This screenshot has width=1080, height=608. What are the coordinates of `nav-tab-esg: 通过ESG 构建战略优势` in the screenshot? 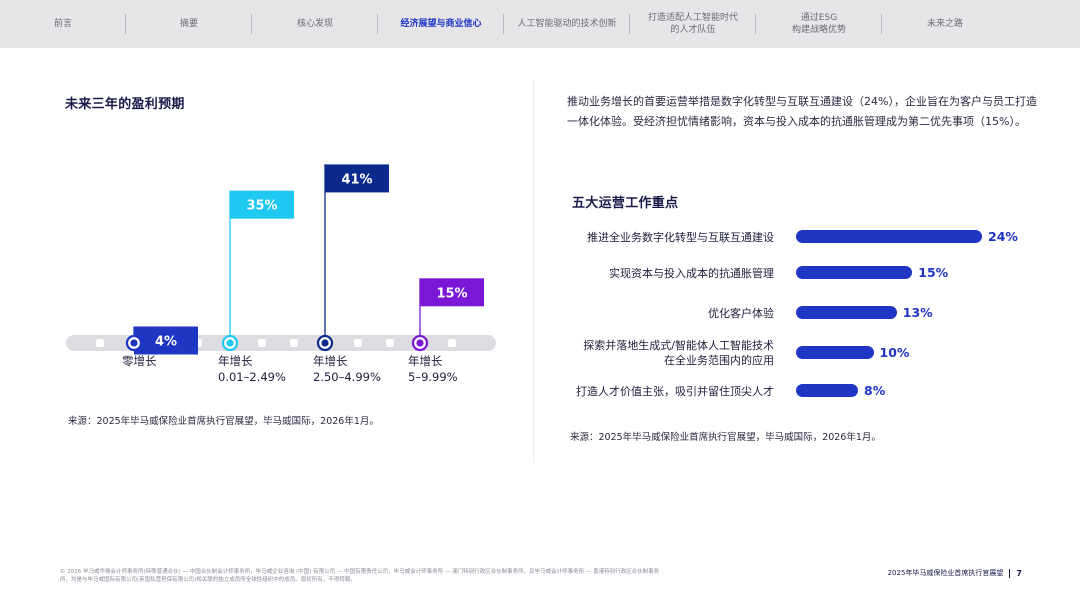 It's located at (819, 24).